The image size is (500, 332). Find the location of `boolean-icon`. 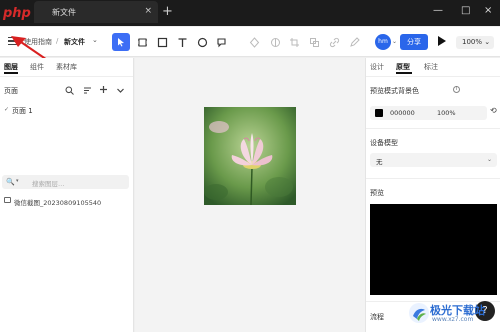

boolean-icon is located at coordinates (314, 42).